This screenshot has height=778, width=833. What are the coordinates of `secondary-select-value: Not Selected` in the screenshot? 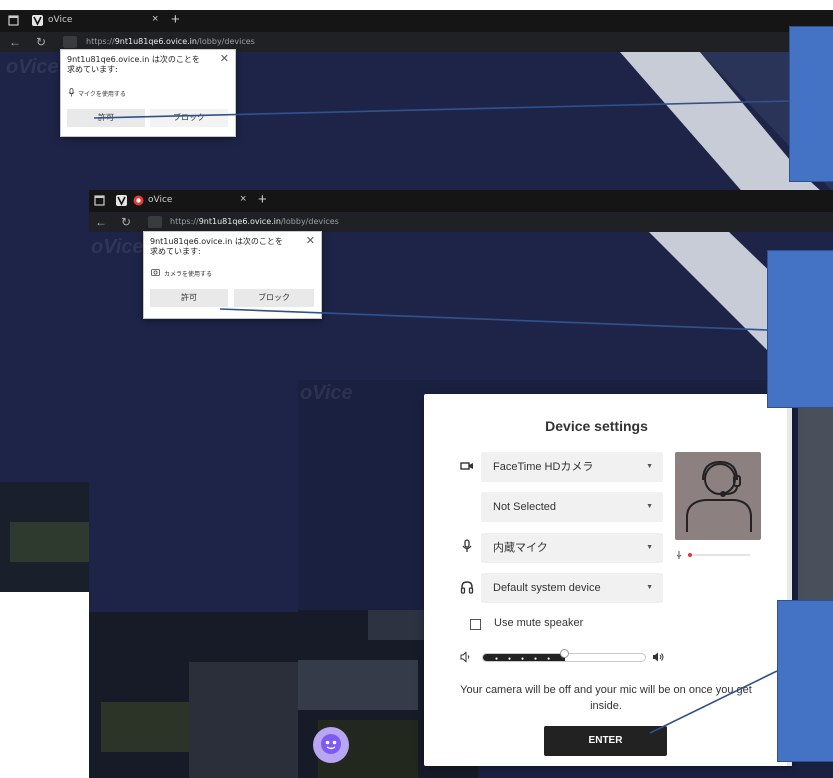 It's located at (524, 507).